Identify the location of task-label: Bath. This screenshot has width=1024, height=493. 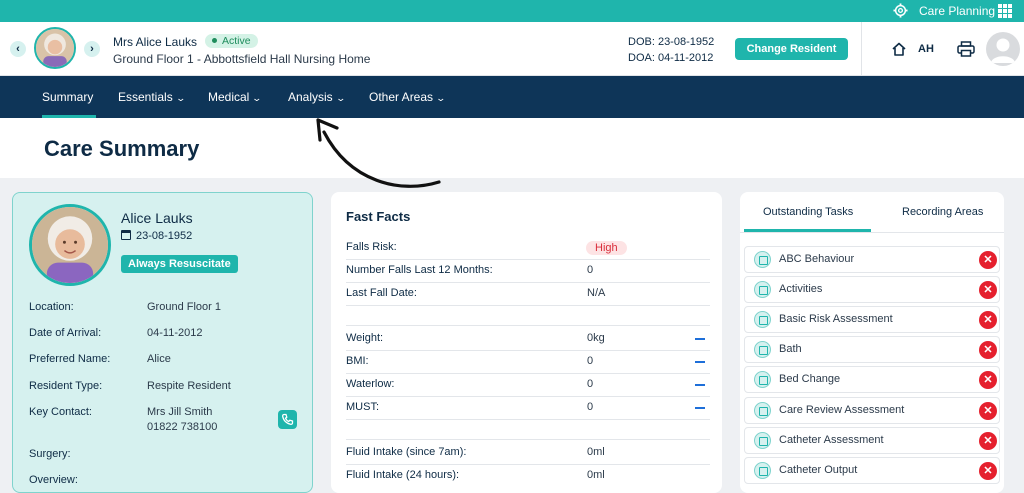
(790, 349).